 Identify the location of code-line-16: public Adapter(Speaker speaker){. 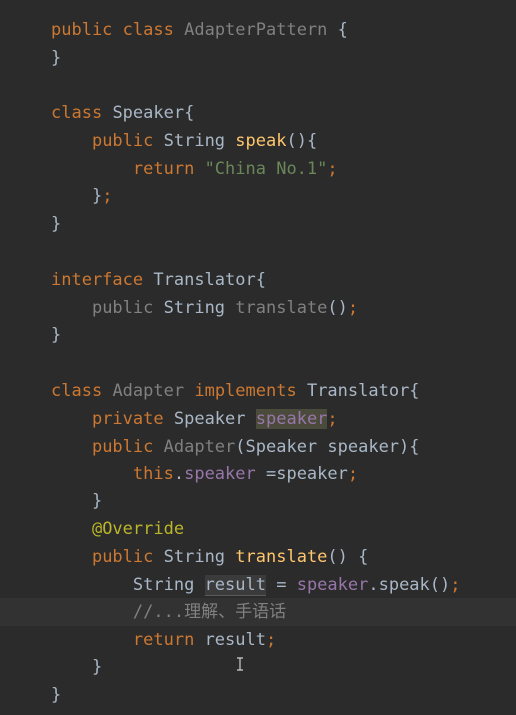
(235, 447).